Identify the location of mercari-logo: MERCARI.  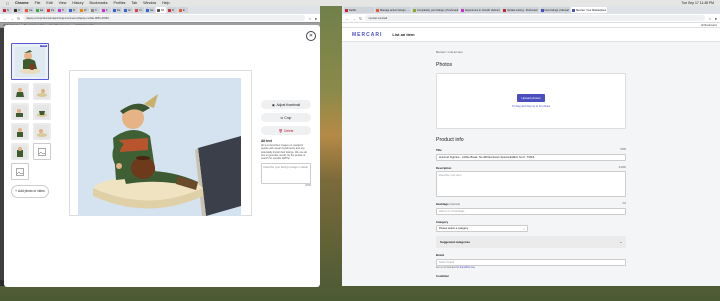
(367, 35).